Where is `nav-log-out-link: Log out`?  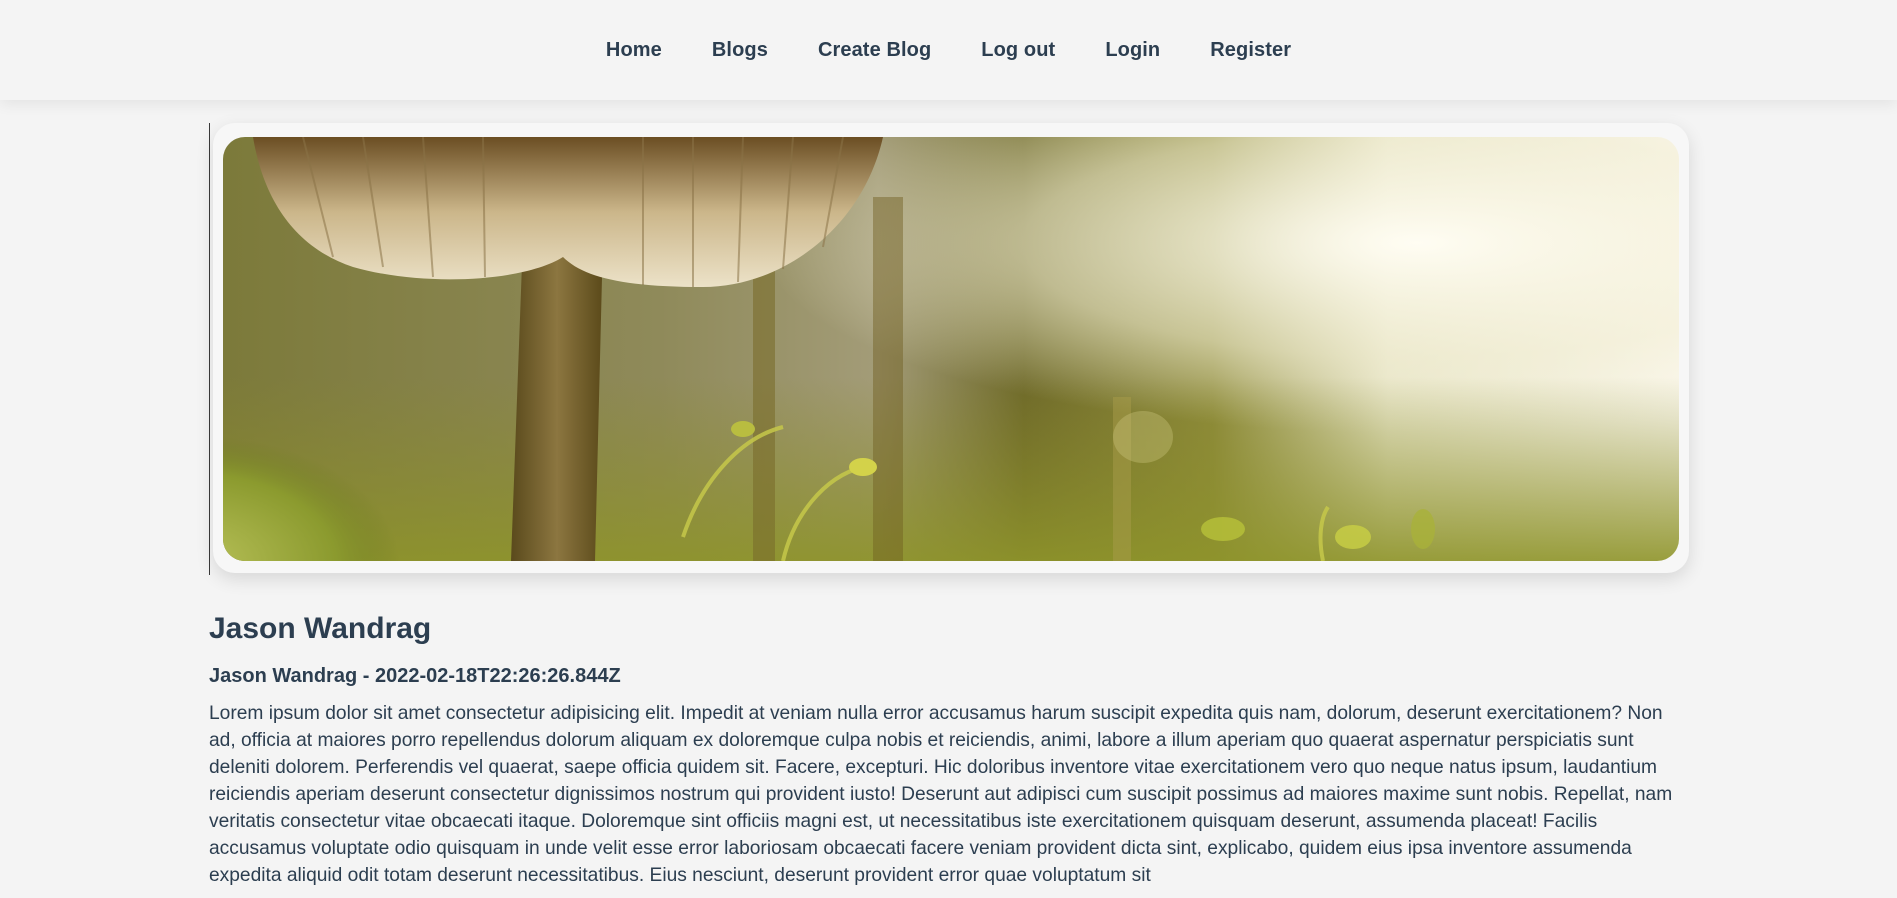 nav-log-out-link: Log out is located at coordinates (1018, 50).